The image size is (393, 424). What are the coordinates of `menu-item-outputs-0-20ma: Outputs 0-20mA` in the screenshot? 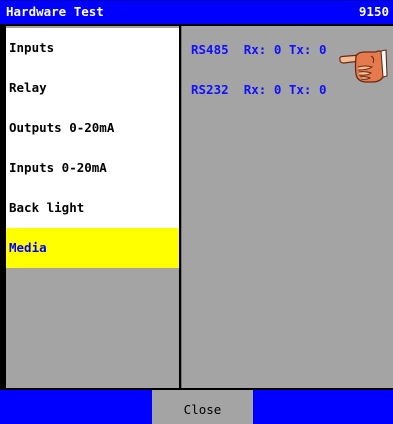 It's located at (92, 128).